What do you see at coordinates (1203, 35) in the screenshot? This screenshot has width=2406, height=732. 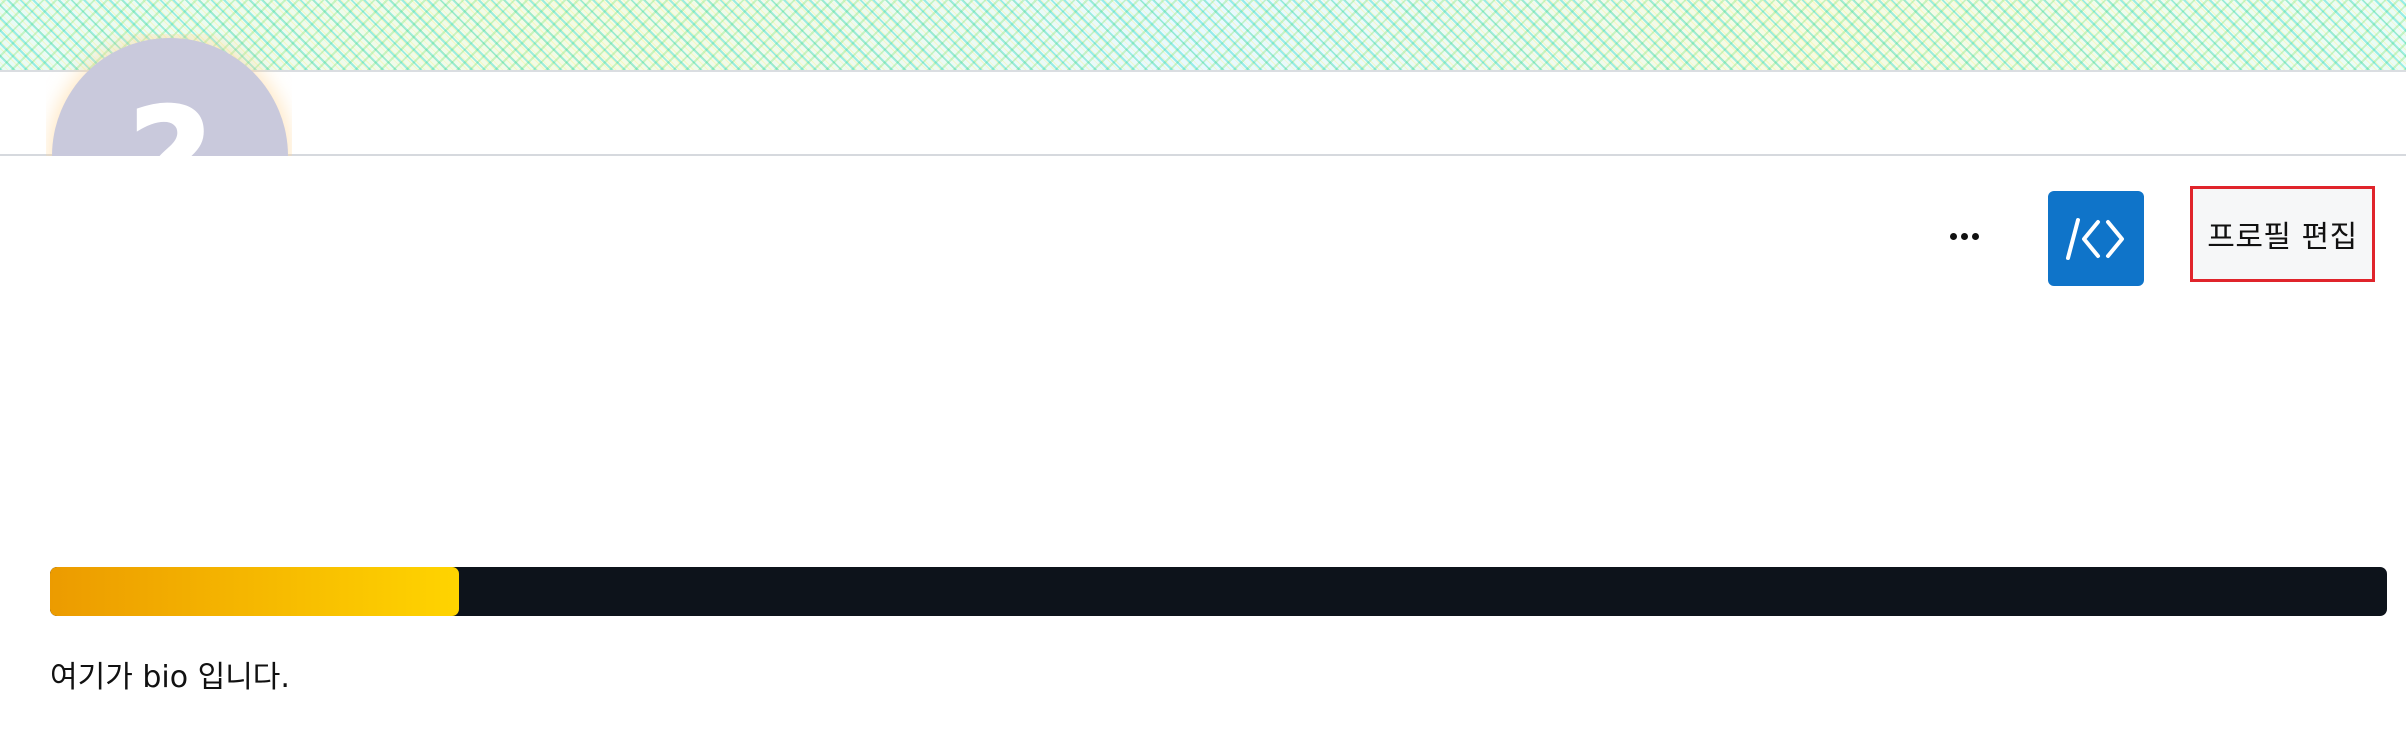 I see `profile-banner` at bounding box center [1203, 35].